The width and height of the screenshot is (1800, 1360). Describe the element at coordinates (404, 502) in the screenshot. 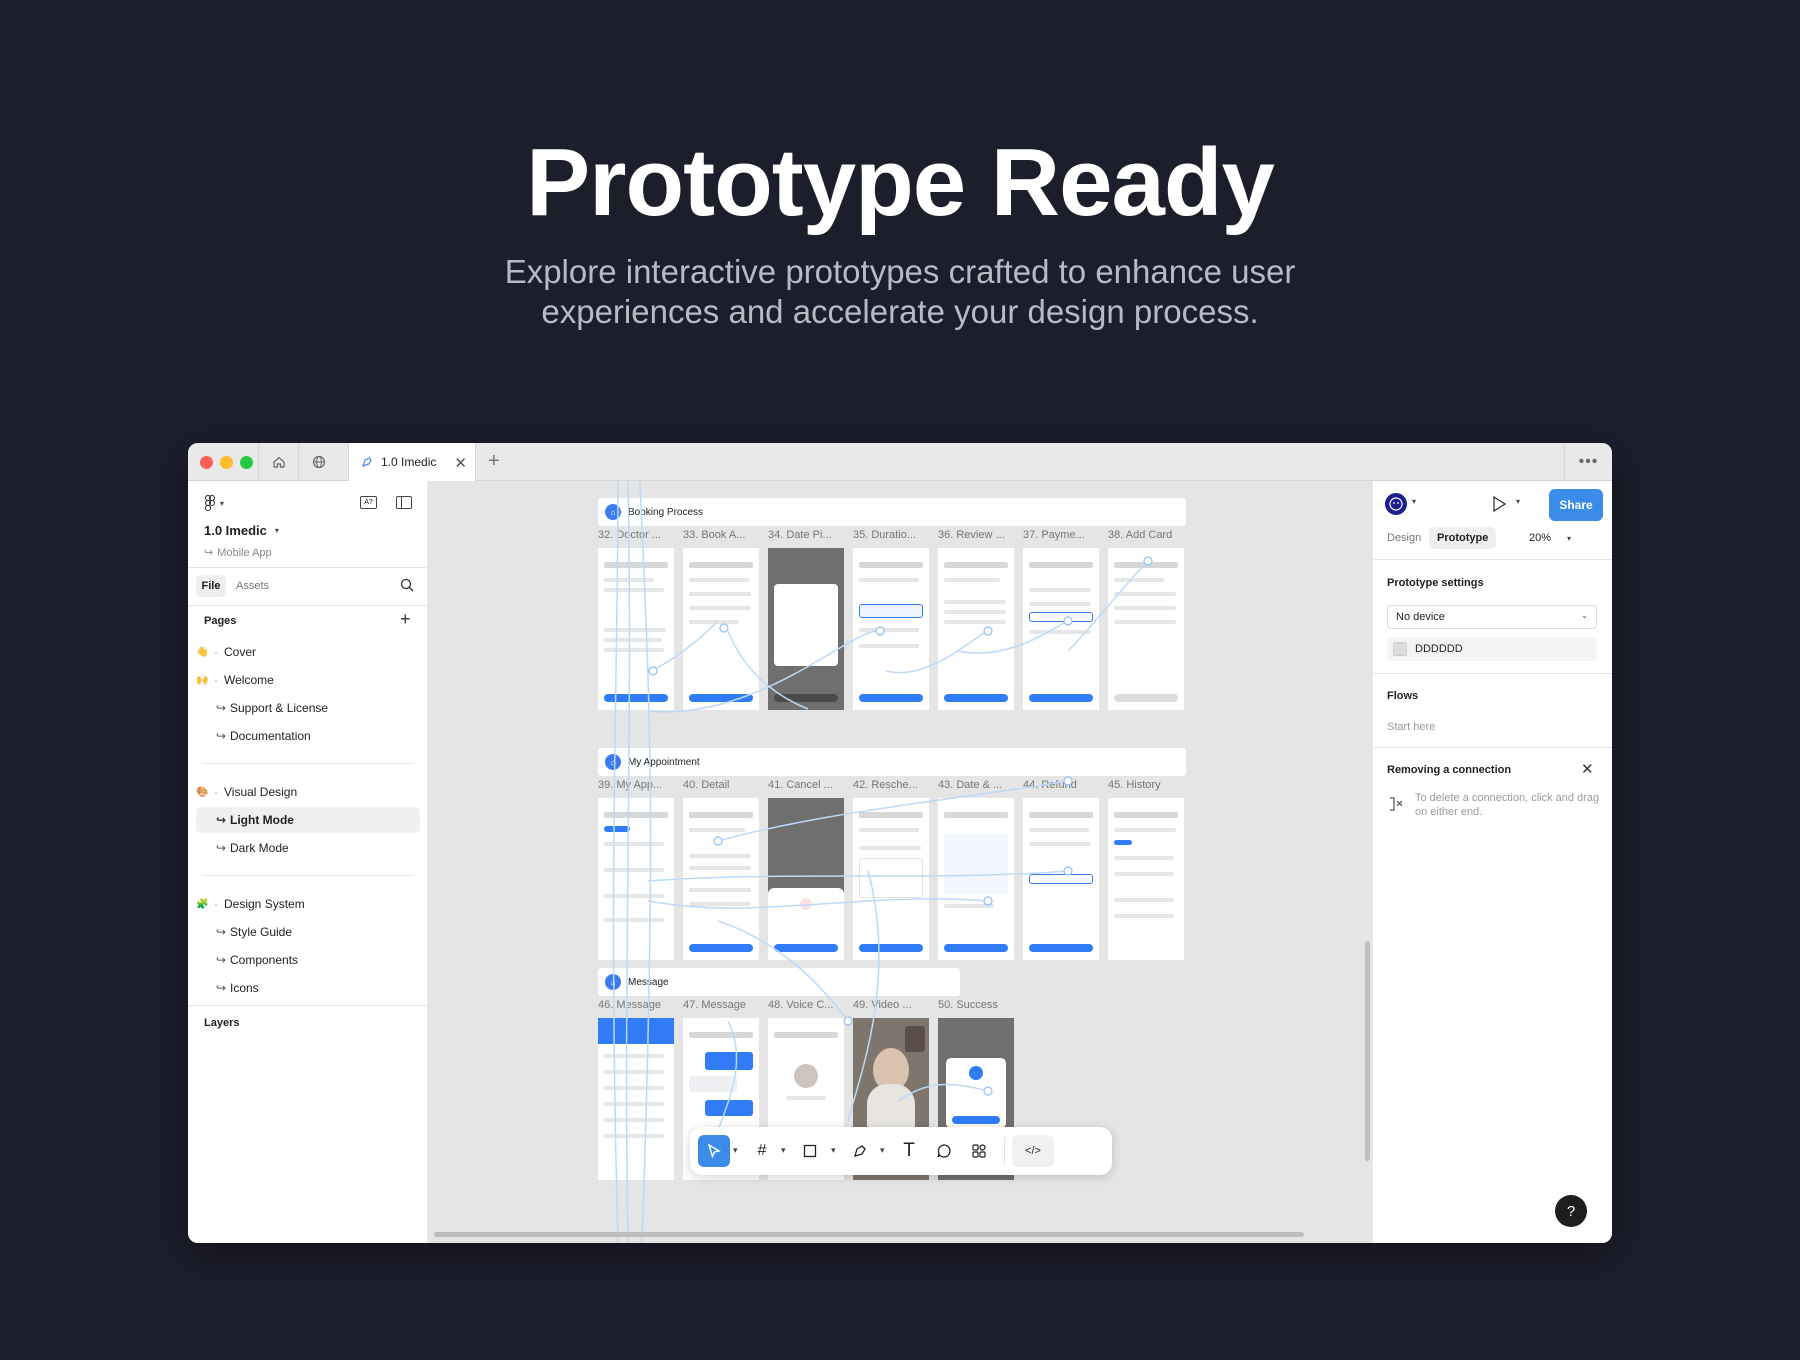

I see `sidebar-toggle-icon` at that location.